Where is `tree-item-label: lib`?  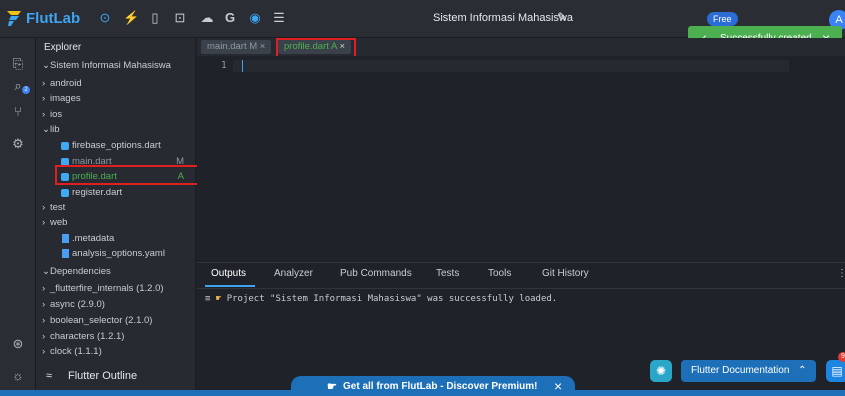
tree-item-label: lib is located at coordinates (55, 129).